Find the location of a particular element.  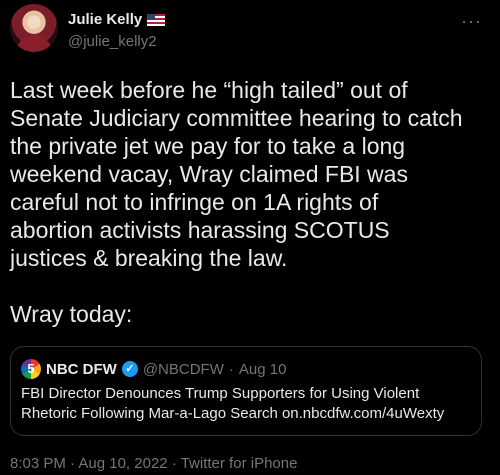

nbc-logo-icon is located at coordinates (31, 369).